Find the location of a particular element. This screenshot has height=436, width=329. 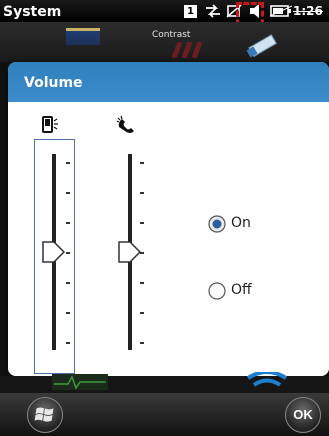

system-volume-slider-thumb is located at coordinates (54, 252).